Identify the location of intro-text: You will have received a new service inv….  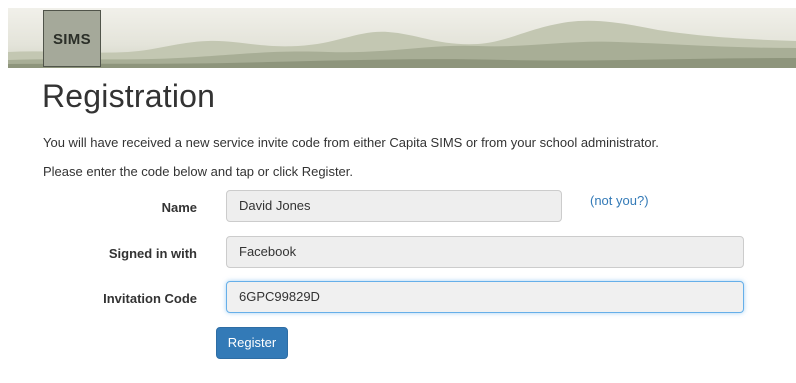
(351, 142).